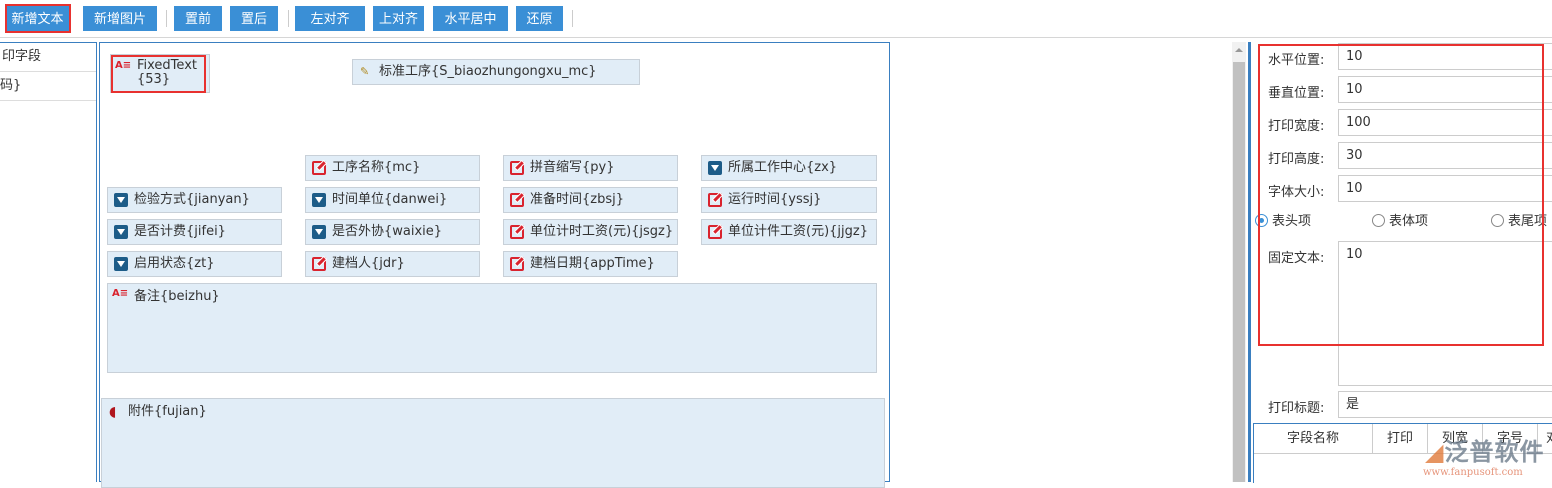 Image resolution: width=1552 pixels, height=488 pixels. I want to click on field-element: 运行时间{yssj}, so click(789, 200).